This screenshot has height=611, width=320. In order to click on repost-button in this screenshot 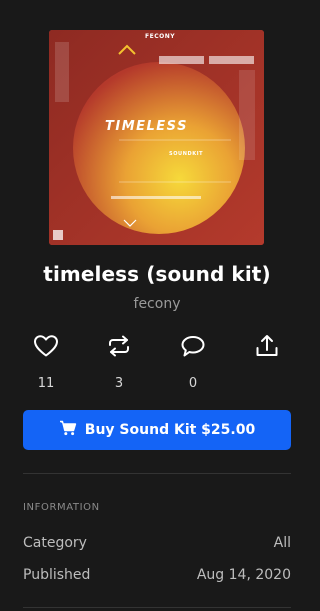, I will do `click(119, 348)`.